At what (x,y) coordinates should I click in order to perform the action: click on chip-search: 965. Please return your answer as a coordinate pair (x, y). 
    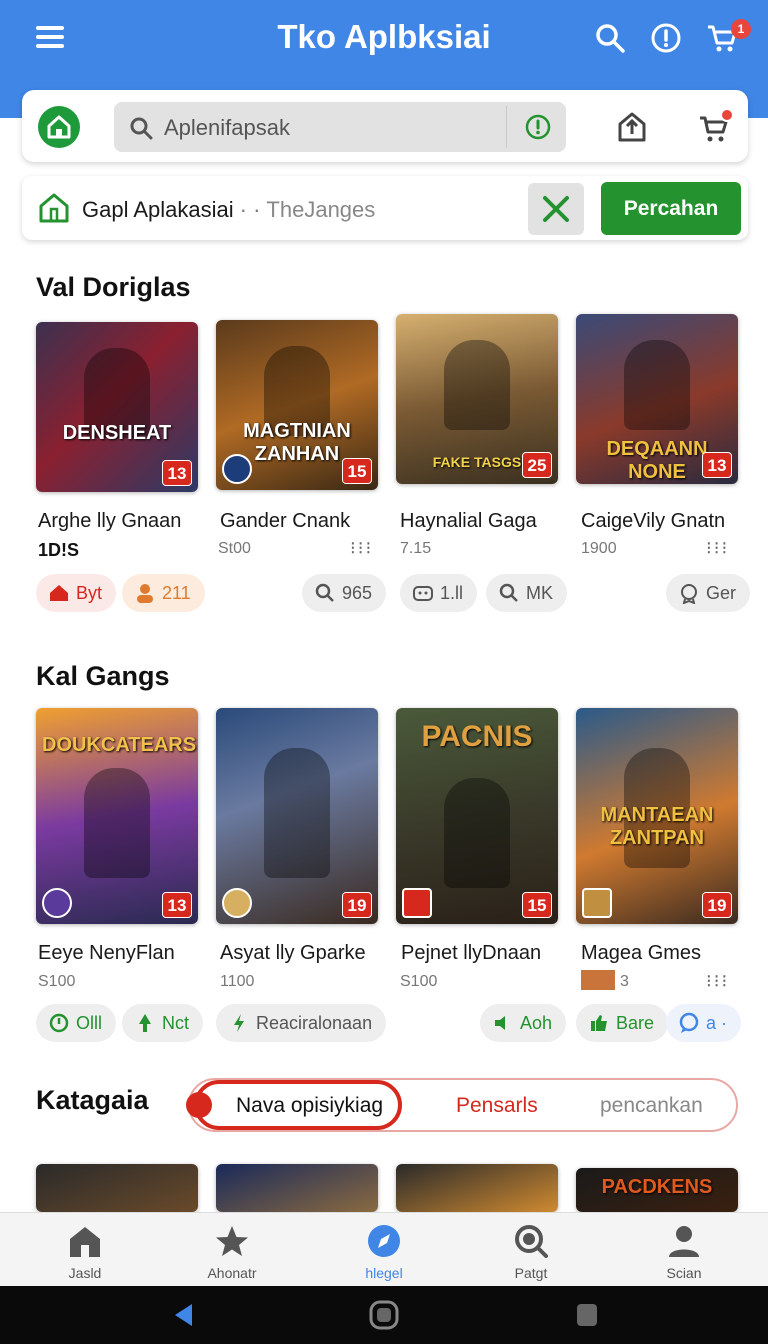
    Looking at the image, I should click on (344, 593).